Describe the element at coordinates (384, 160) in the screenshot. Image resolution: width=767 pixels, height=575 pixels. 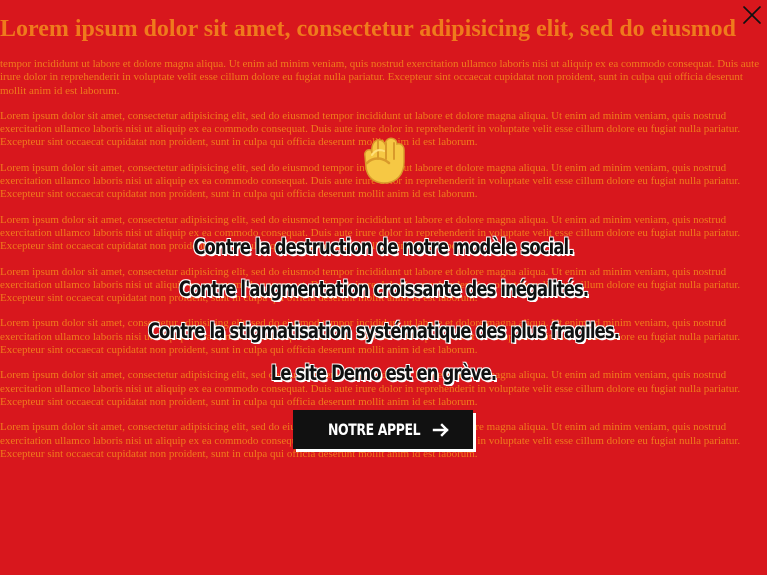
I see `raised-fist-icon` at that location.